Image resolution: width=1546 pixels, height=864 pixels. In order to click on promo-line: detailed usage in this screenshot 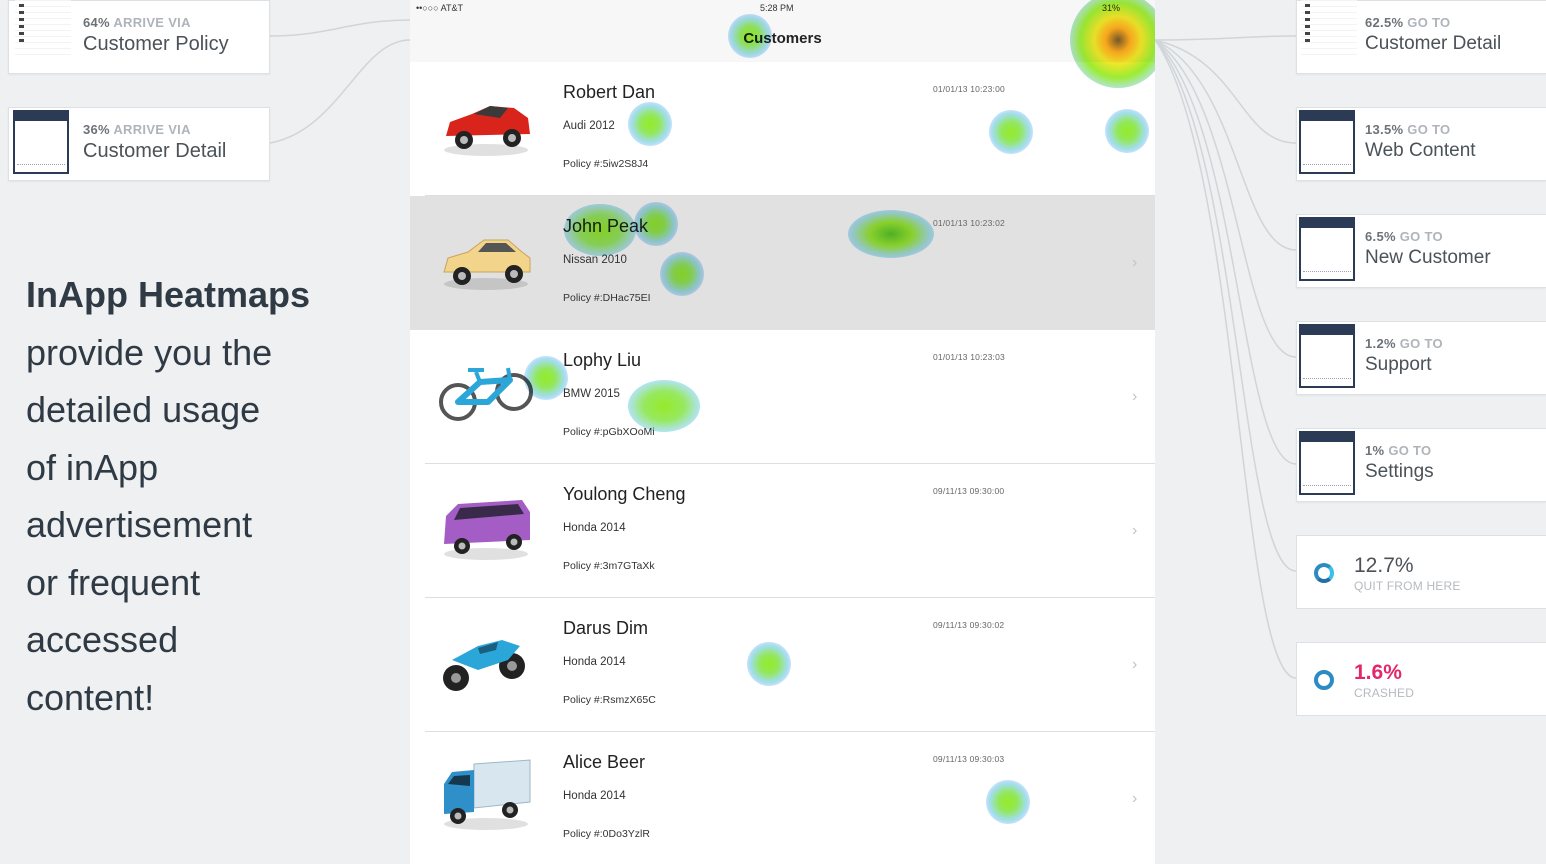, I will do `click(143, 409)`.